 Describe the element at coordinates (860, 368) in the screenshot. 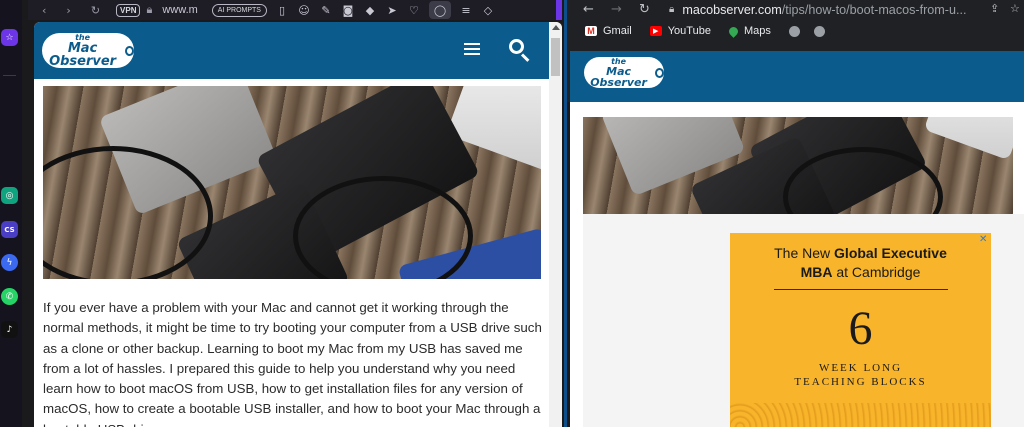

I see `ad-subline1: WEEK LONG` at that location.